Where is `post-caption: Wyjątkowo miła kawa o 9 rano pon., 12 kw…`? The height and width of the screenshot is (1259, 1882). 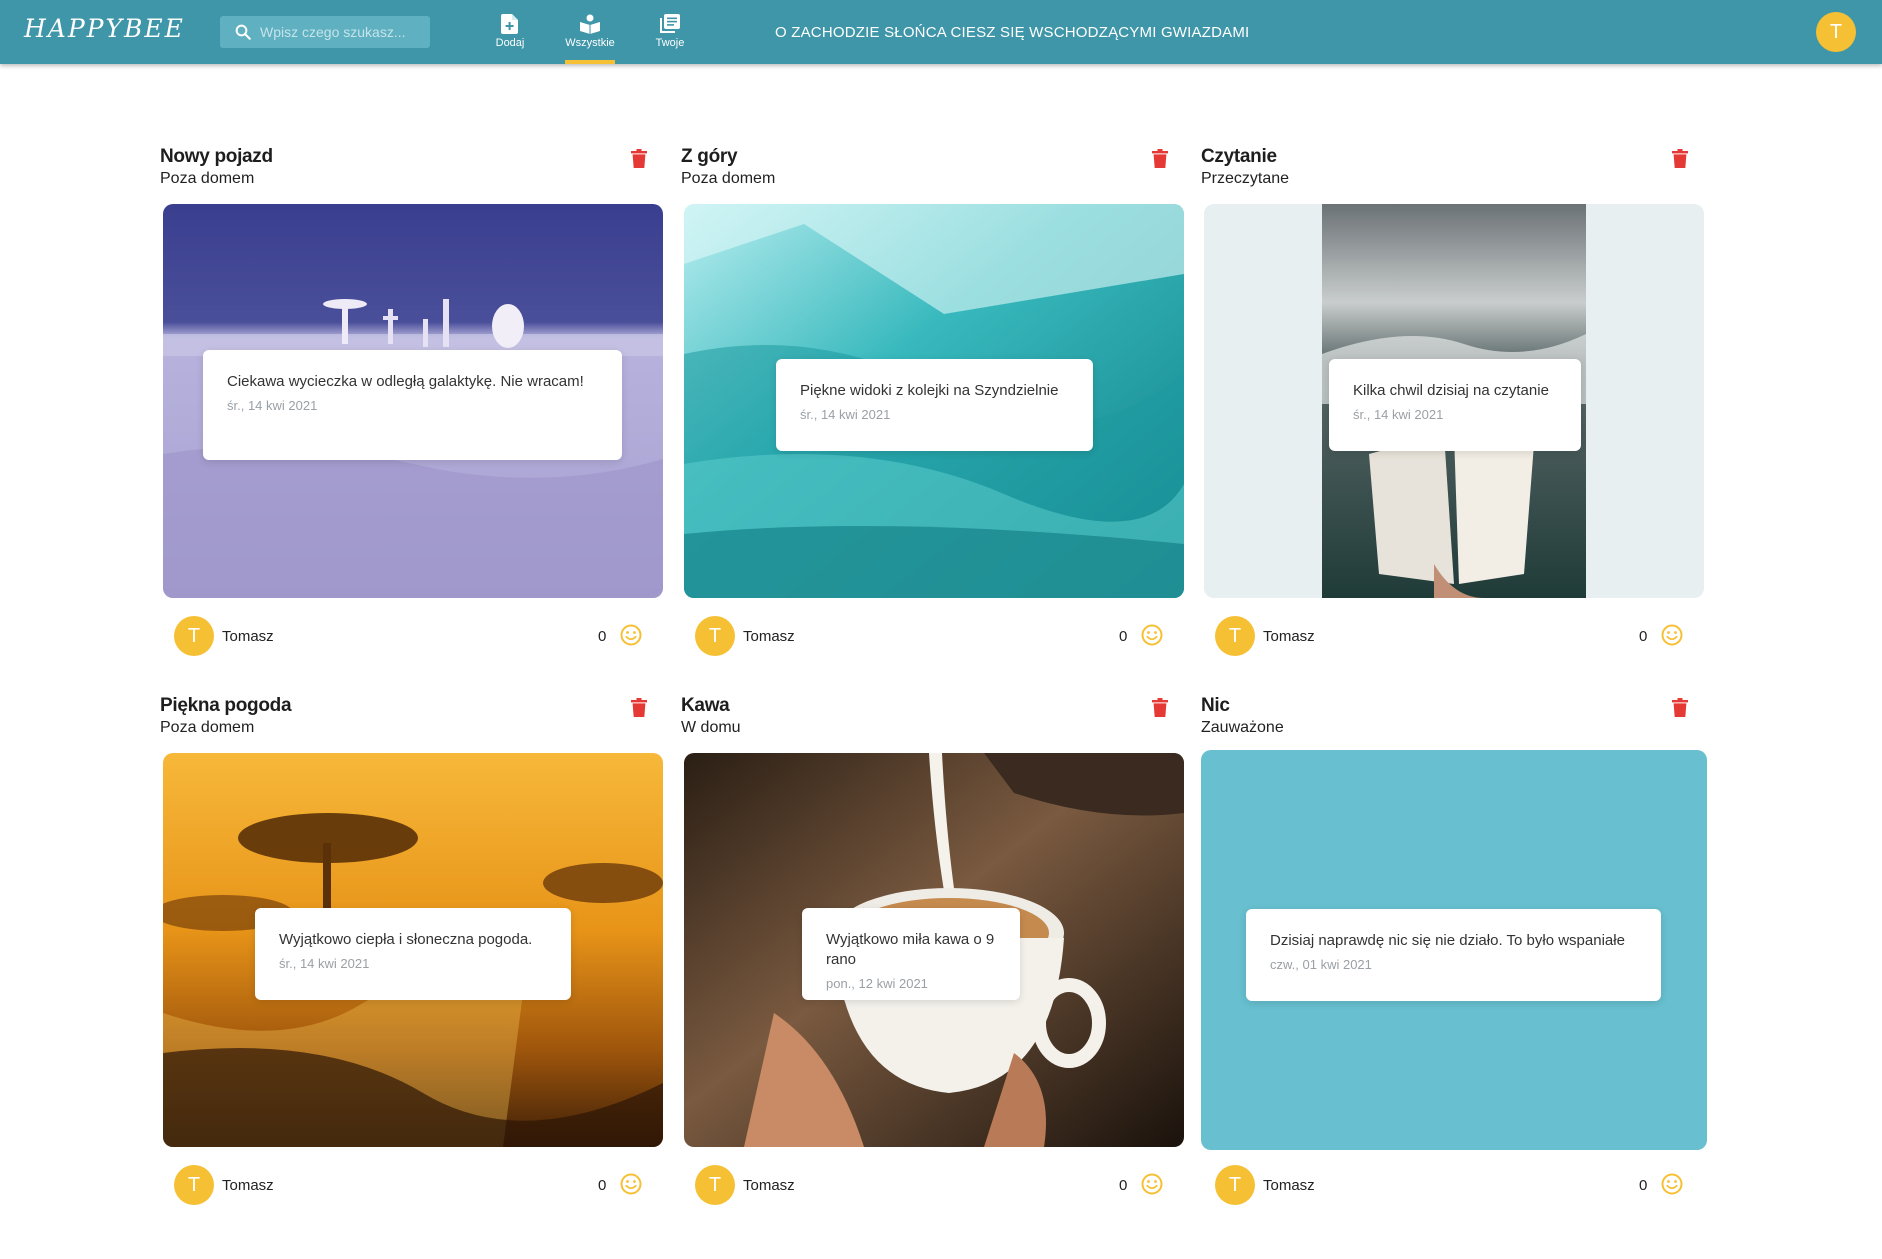
post-caption: Wyjątkowo miła kawa o 9 rano pon., 12 kw… is located at coordinates (911, 954).